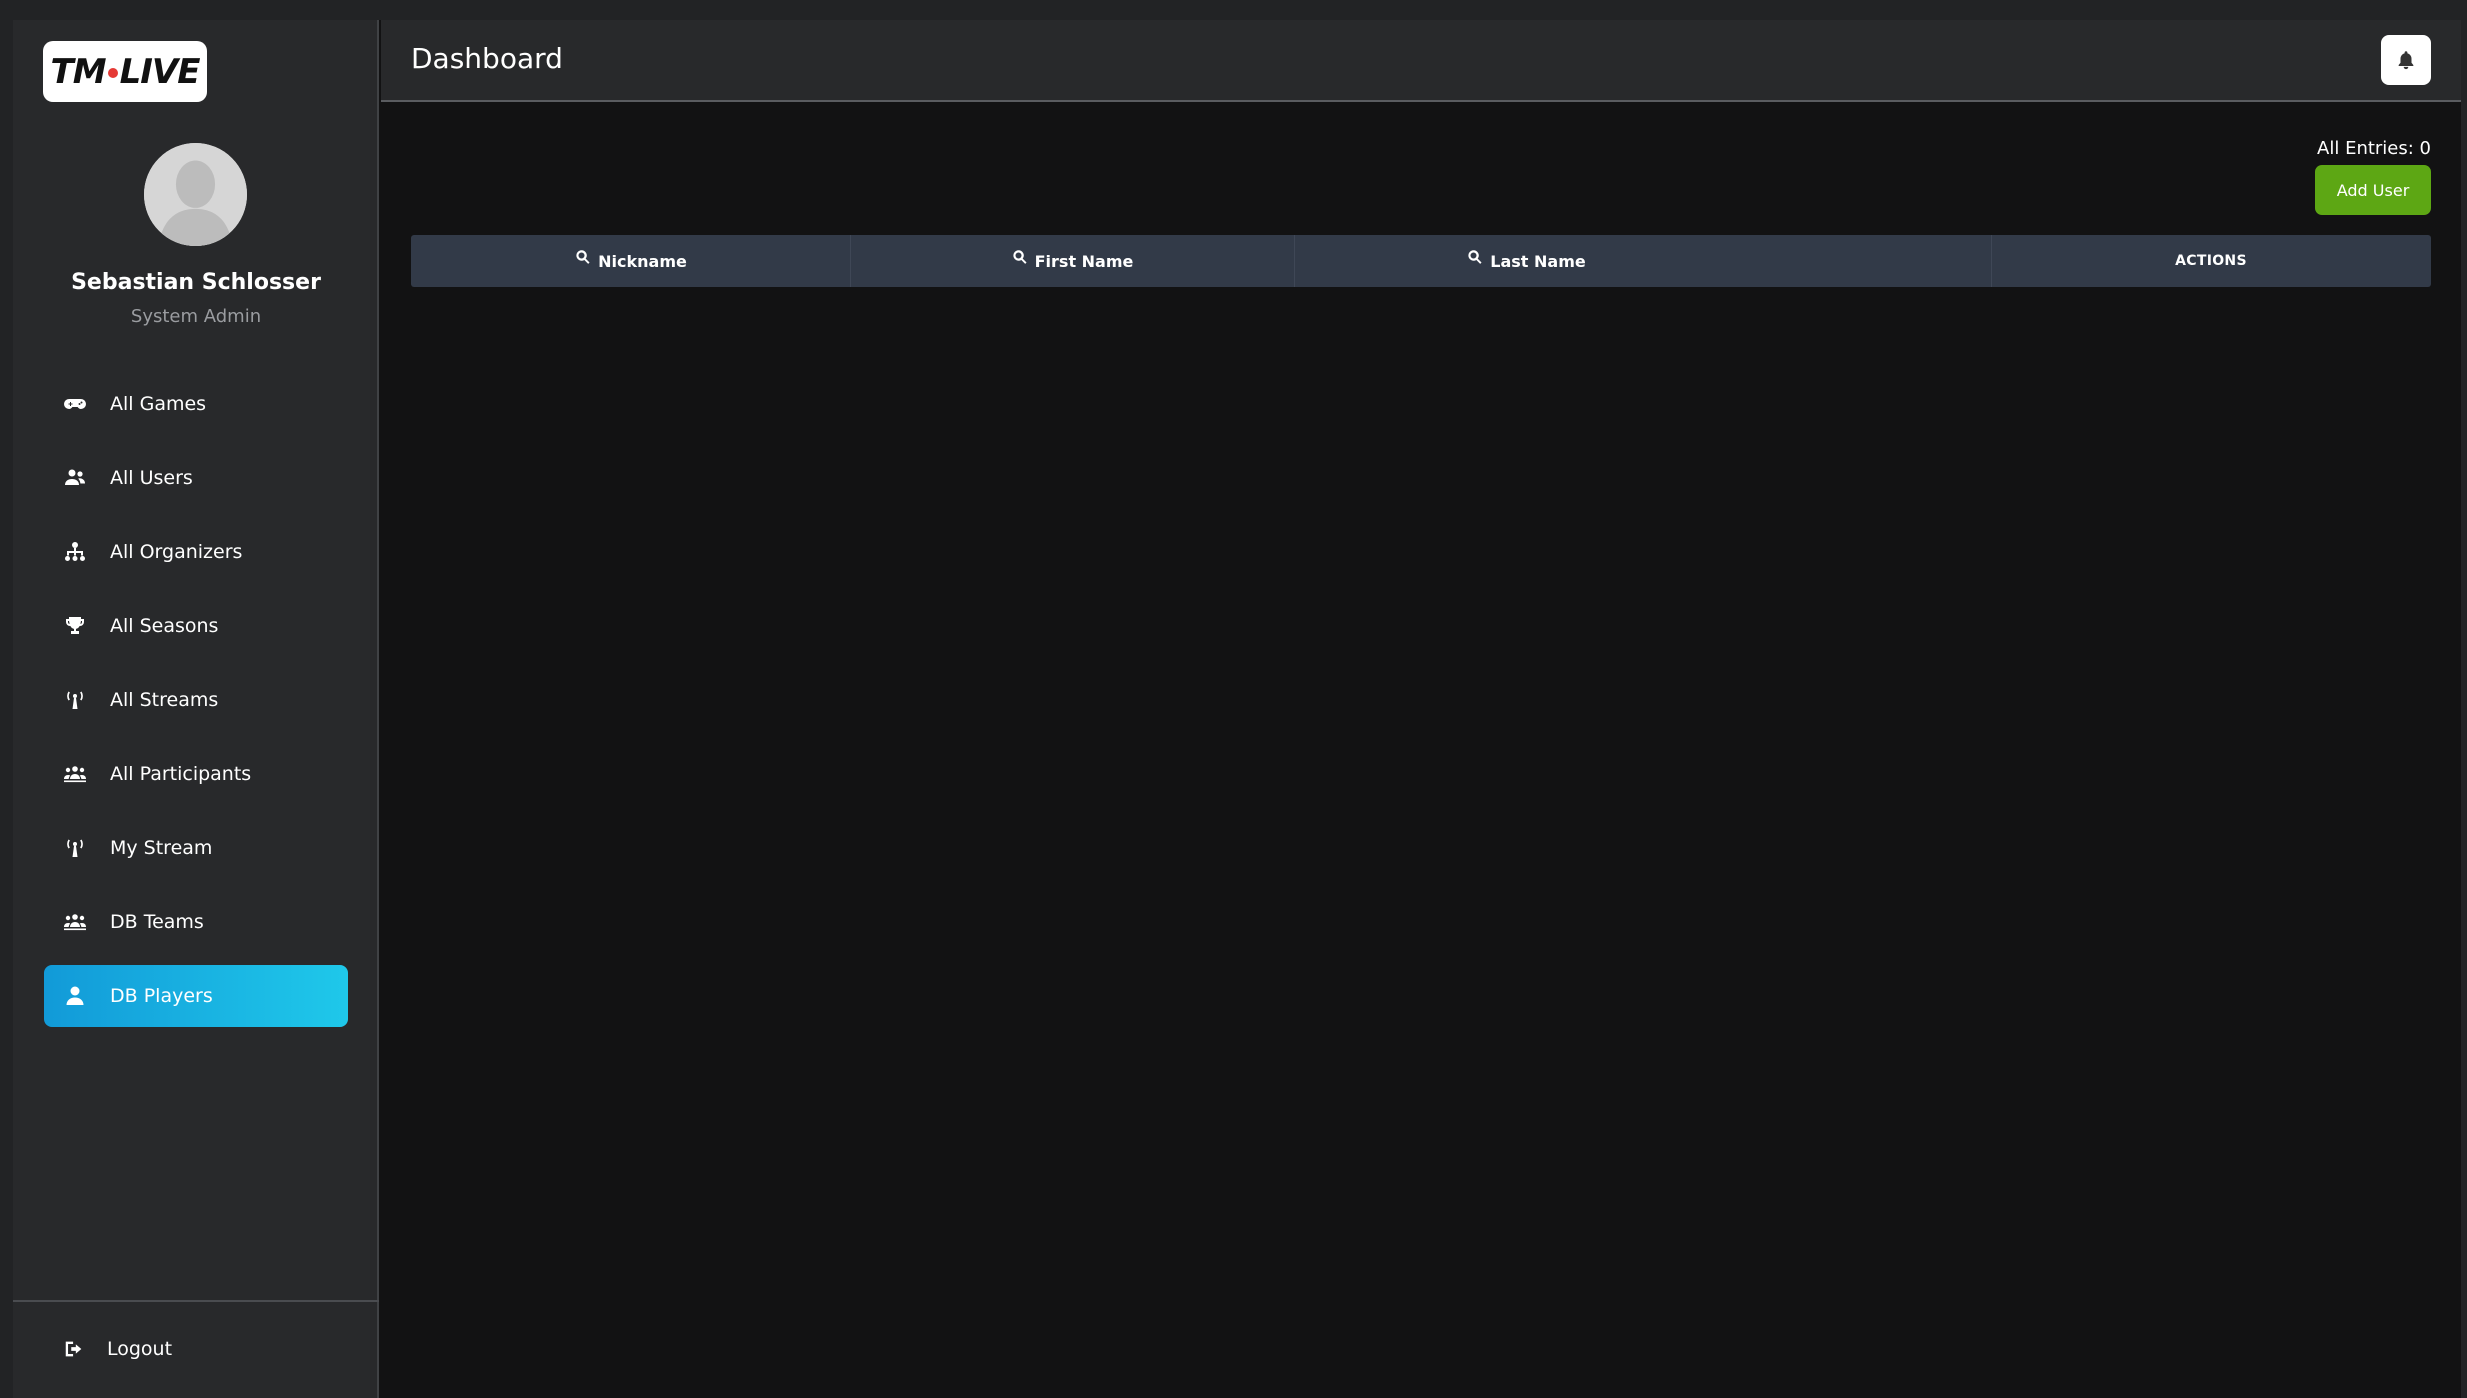 This screenshot has height=1398, width=2467. Describe the element at coordinates (176, 552) in the screenshot. I see `sidebar-item-label: All Organizers` at that location.